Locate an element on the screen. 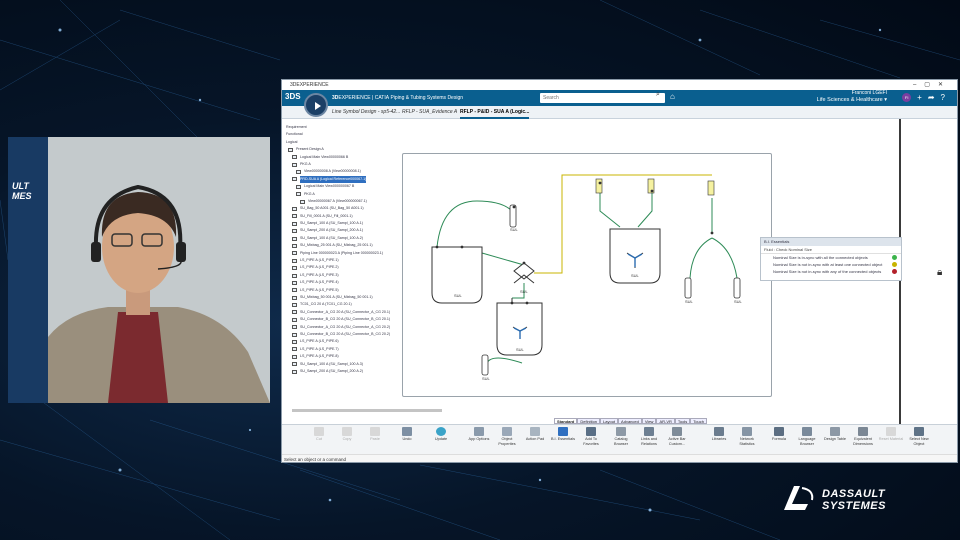 This screenshot has width=960, height=540. bi-essentials-button: B.I. Essentials is located at coordinates (563, 434).